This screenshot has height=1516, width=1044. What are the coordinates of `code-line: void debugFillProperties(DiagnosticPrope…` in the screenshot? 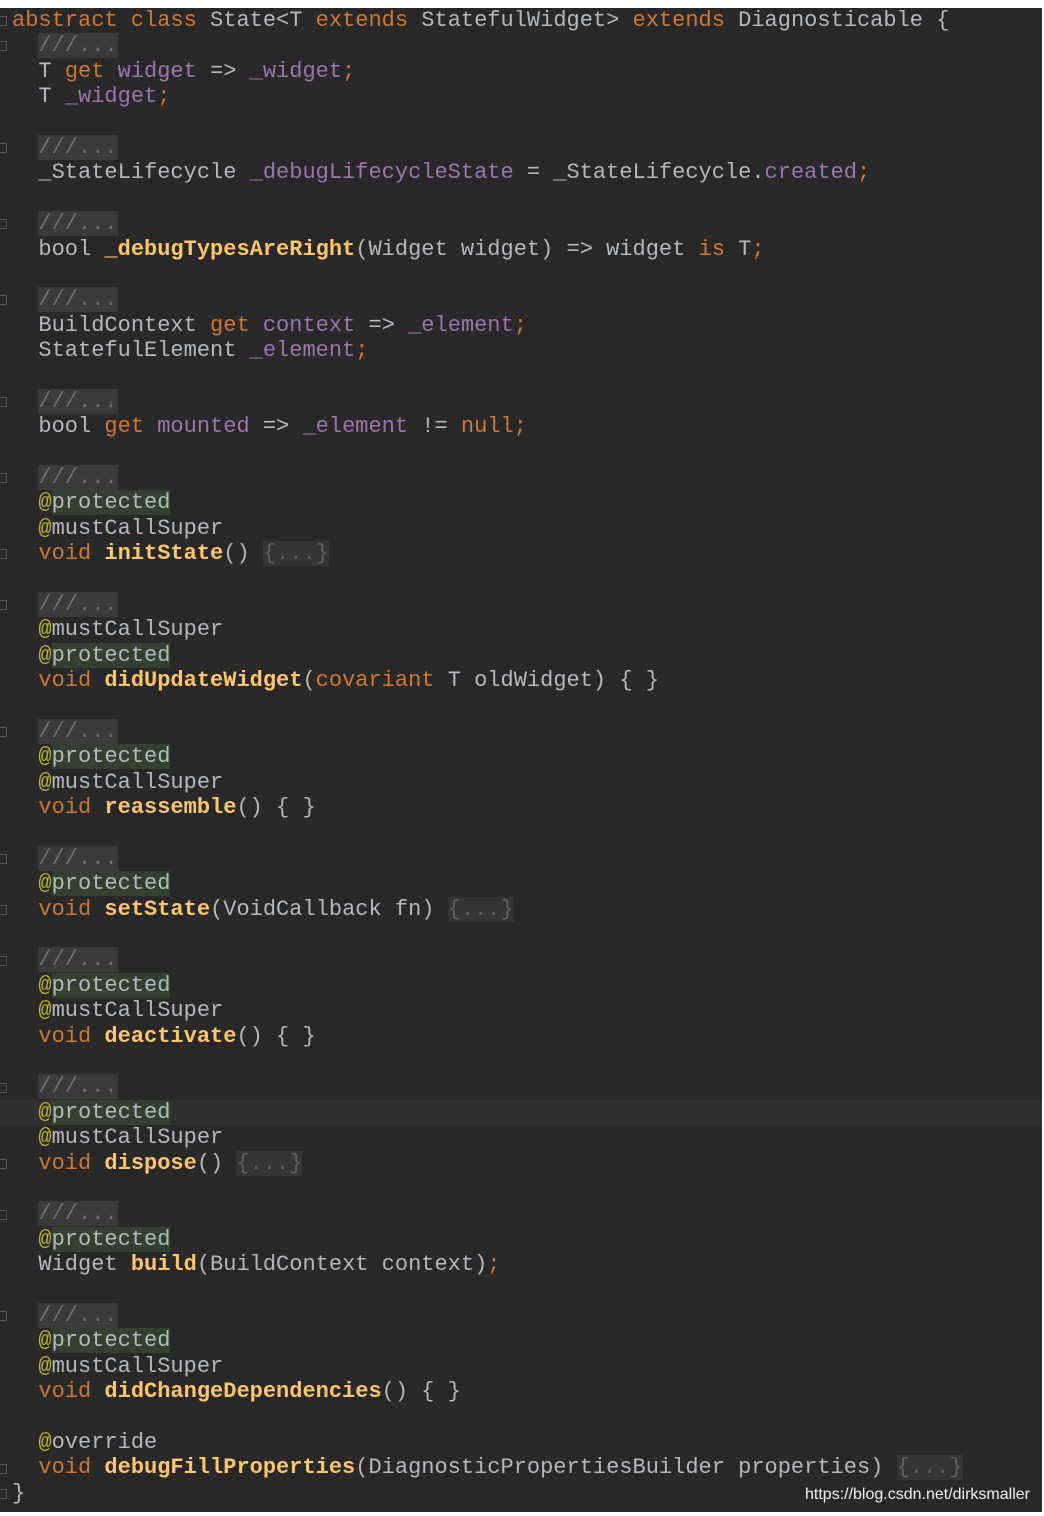 It's located at (527, 1468).